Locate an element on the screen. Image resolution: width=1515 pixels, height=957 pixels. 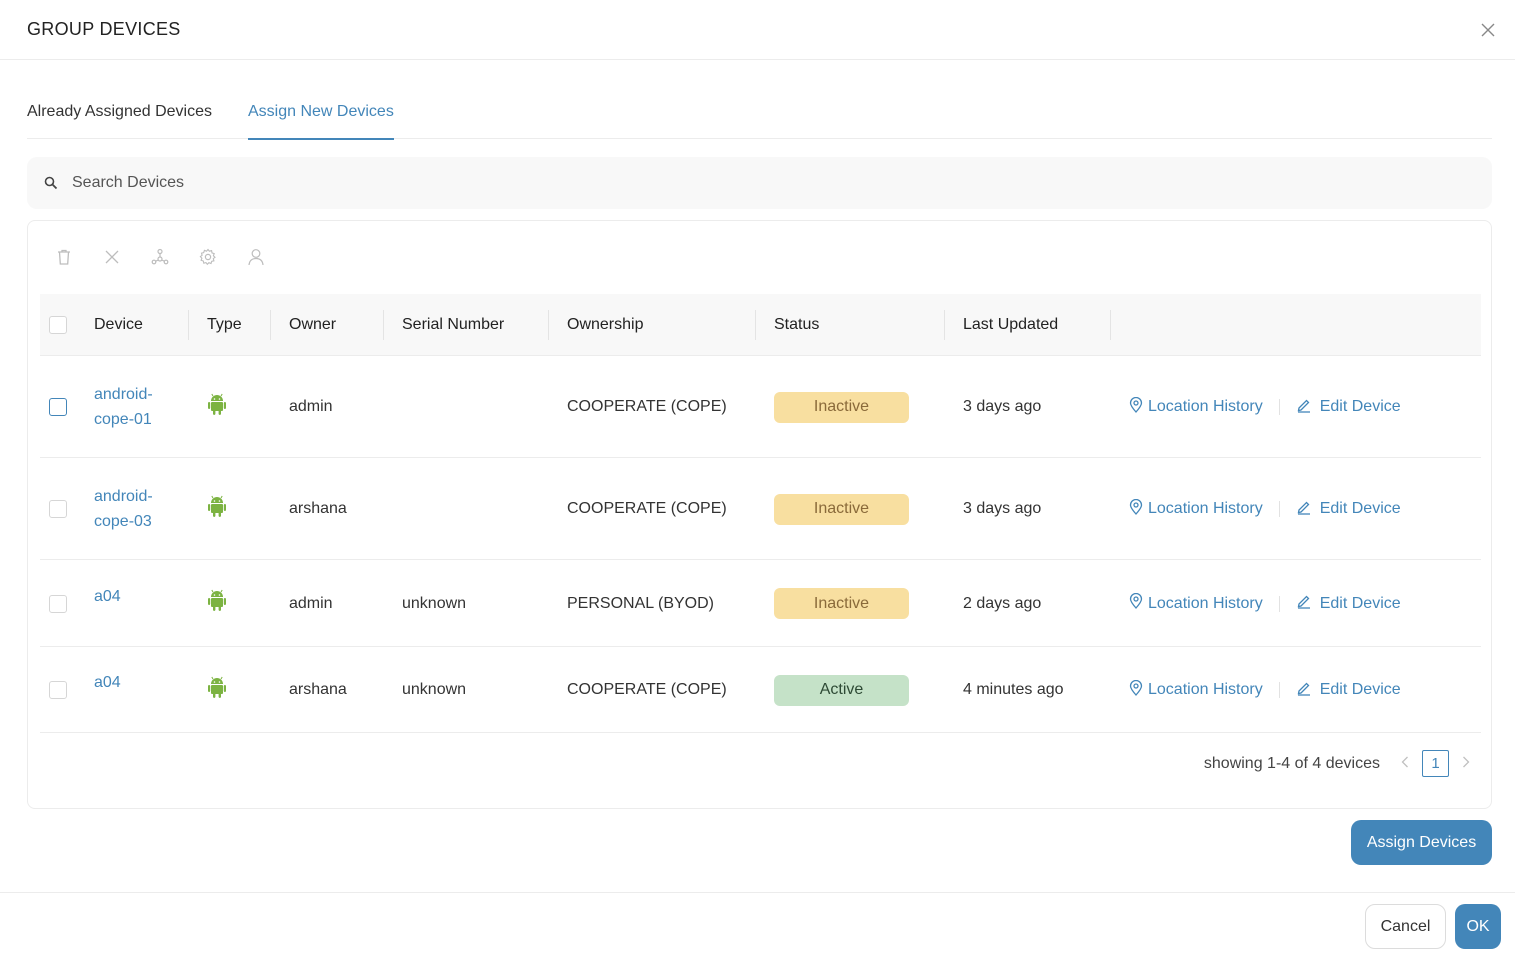
gear-icon is located at coordinates (207, 257).